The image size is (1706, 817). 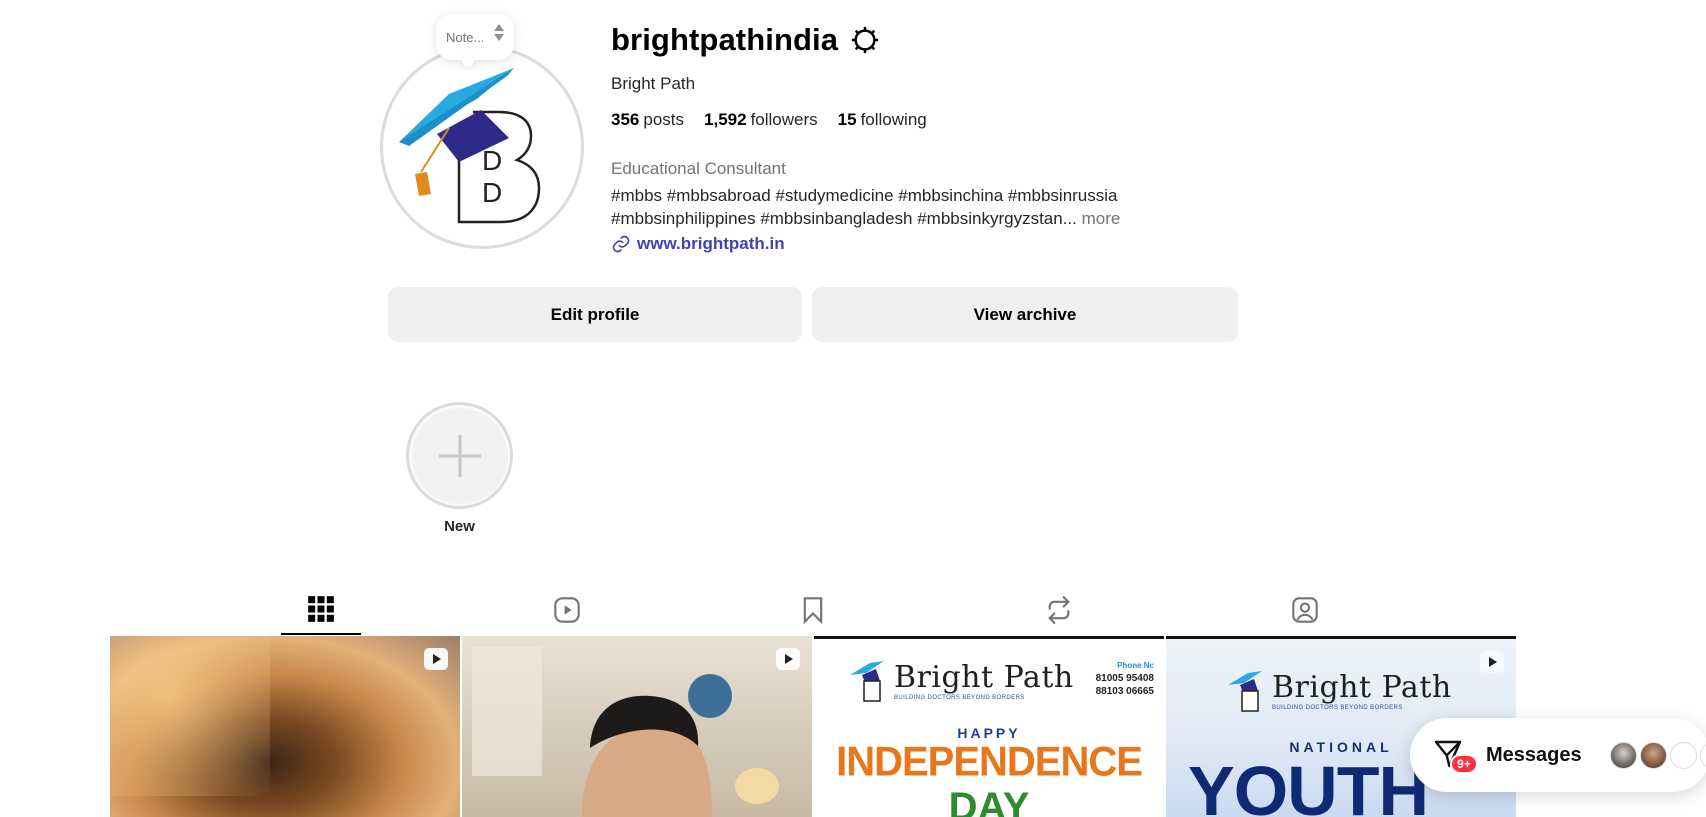 I want to click on saved-icon, so click(x=813, y=610).